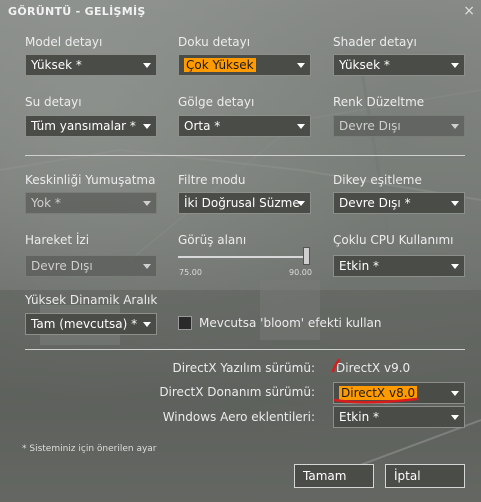  I want to click on fov-label: Görüş alanı, so click(212, 240).